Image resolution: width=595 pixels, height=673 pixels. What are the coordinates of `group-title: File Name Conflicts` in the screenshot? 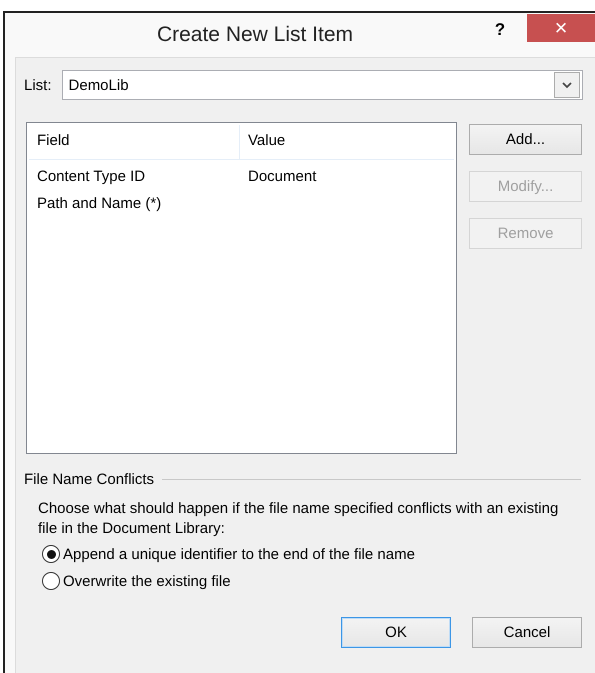 It's located at (89, 479).